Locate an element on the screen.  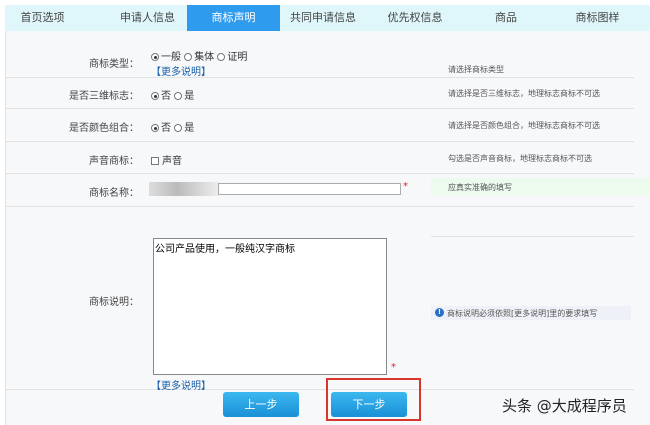
tab-priority-info: 优先权信息 is located at coordinates (415, 18).